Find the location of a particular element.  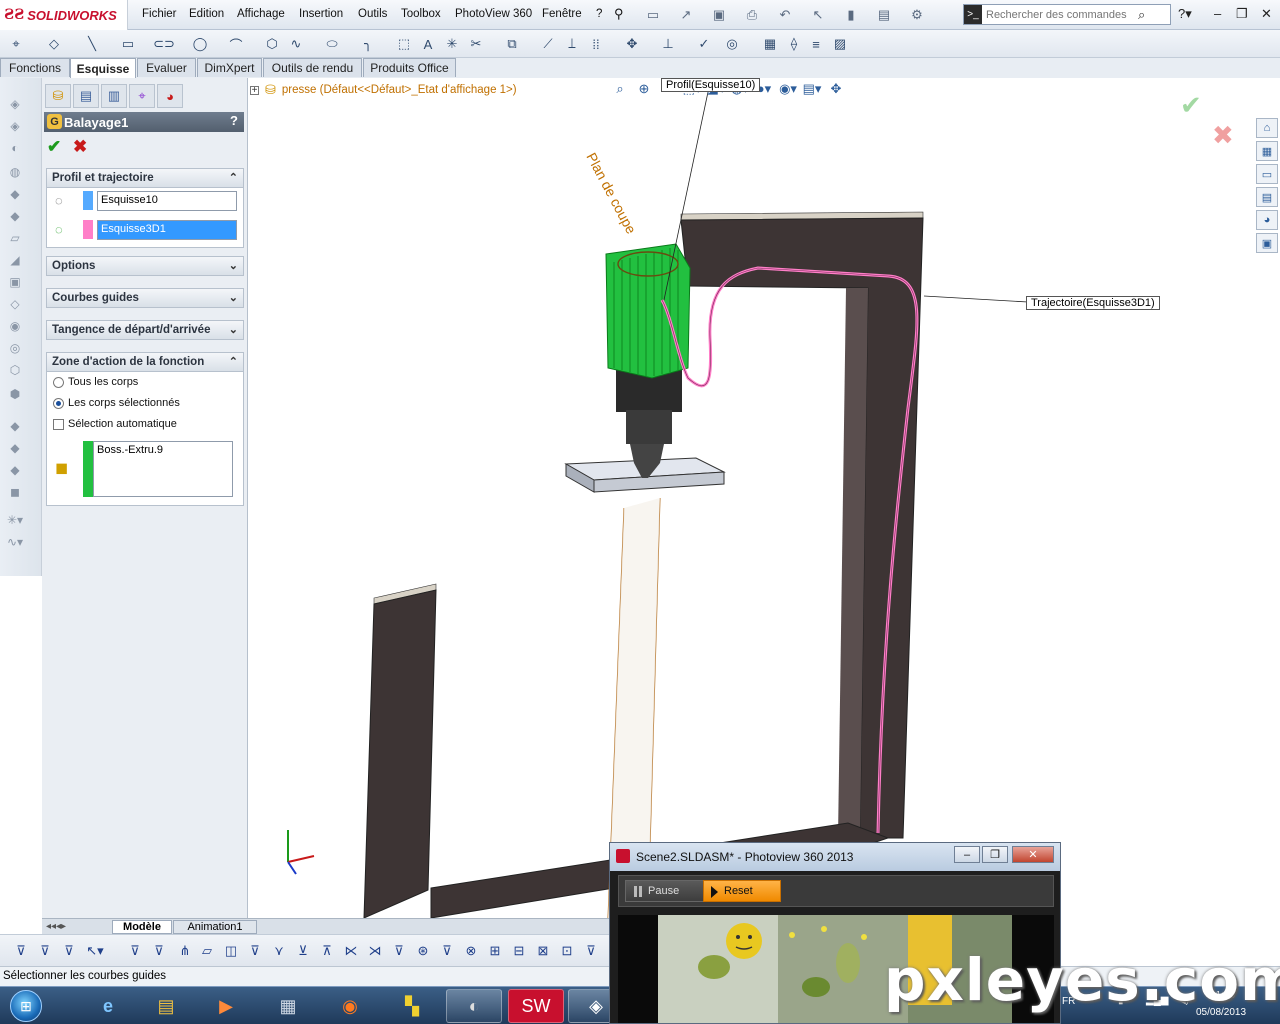

display-manager-tab-icon: ◕ is located at coordinates (170, 96).